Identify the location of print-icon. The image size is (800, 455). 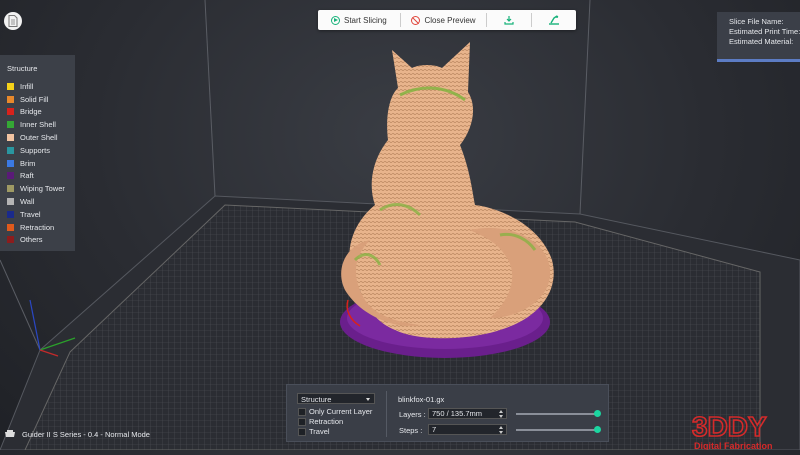
(554, 19).